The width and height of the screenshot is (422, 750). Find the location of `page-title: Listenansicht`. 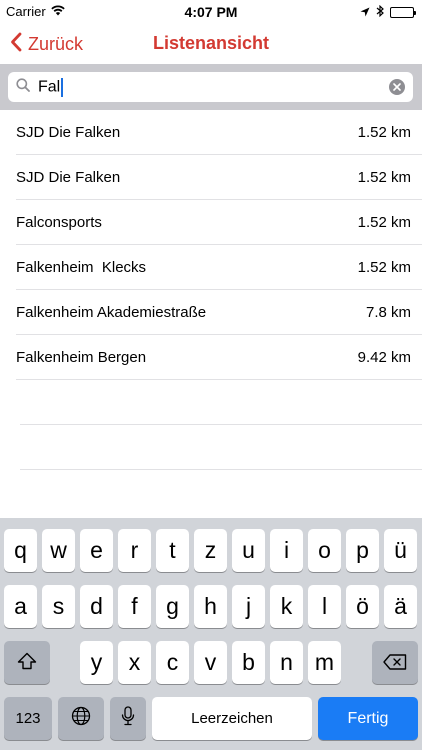

page-title: Listenansicht is located at coordinates (211, 43).